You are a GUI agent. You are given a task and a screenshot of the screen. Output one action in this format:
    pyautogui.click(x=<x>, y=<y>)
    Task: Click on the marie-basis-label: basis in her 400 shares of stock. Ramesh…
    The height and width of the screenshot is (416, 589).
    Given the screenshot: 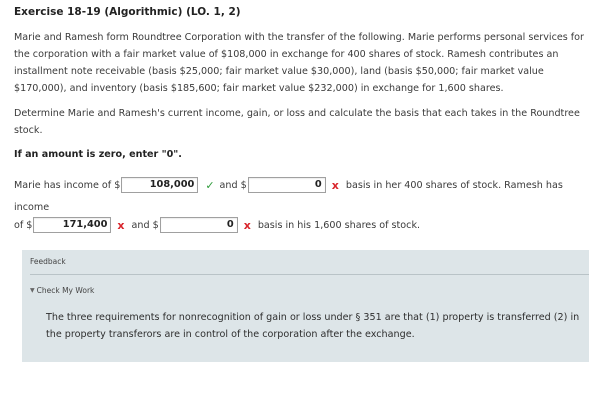 What is the action you would take?
    pyautogui.click(x=454, y=185)
    